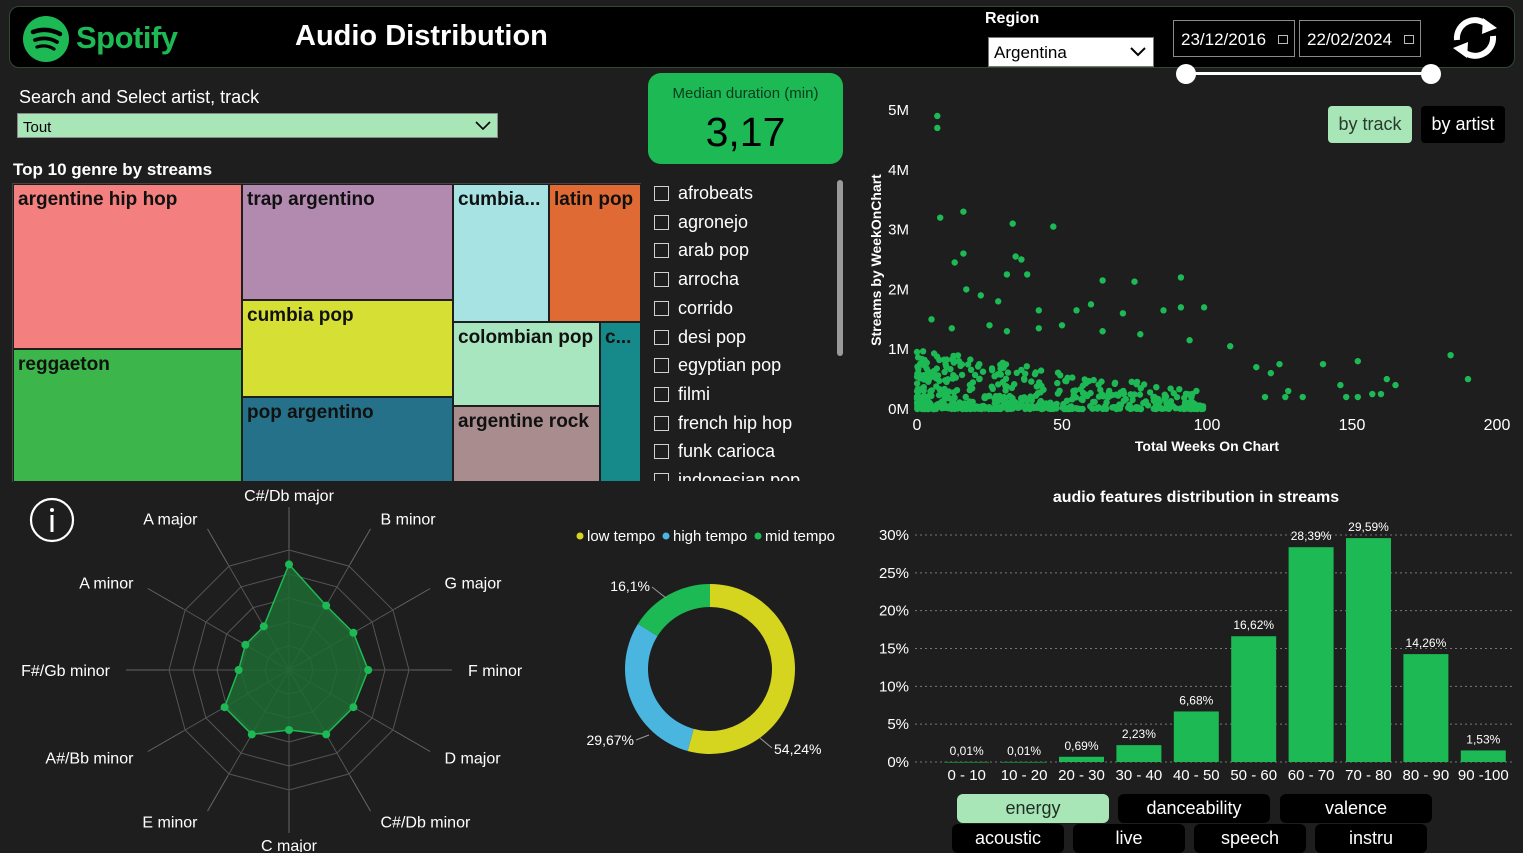  I want to click on by-artist-button: by artist, so click(1463, 124).